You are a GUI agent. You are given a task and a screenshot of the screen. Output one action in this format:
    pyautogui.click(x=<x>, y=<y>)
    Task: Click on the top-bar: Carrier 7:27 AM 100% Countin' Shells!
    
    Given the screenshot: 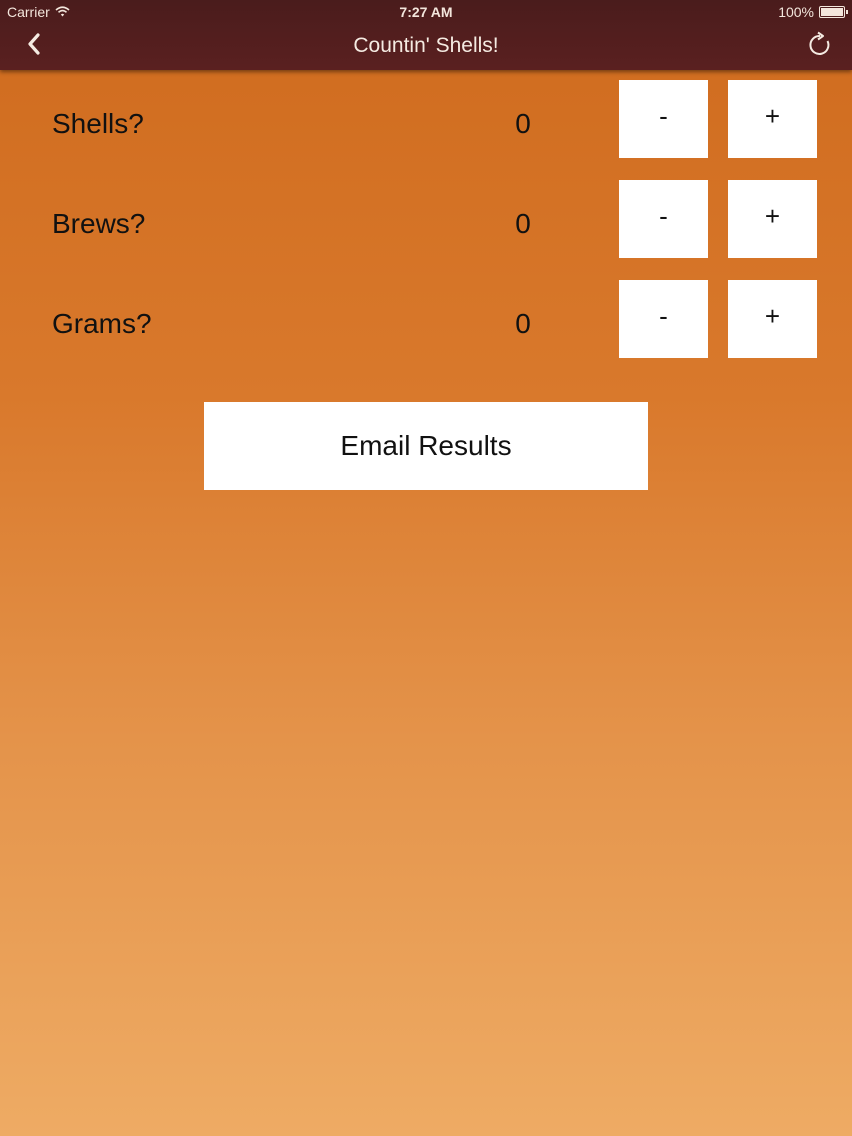 What is the action you would take?
    pyautogui.click(x=426, y=35)
    